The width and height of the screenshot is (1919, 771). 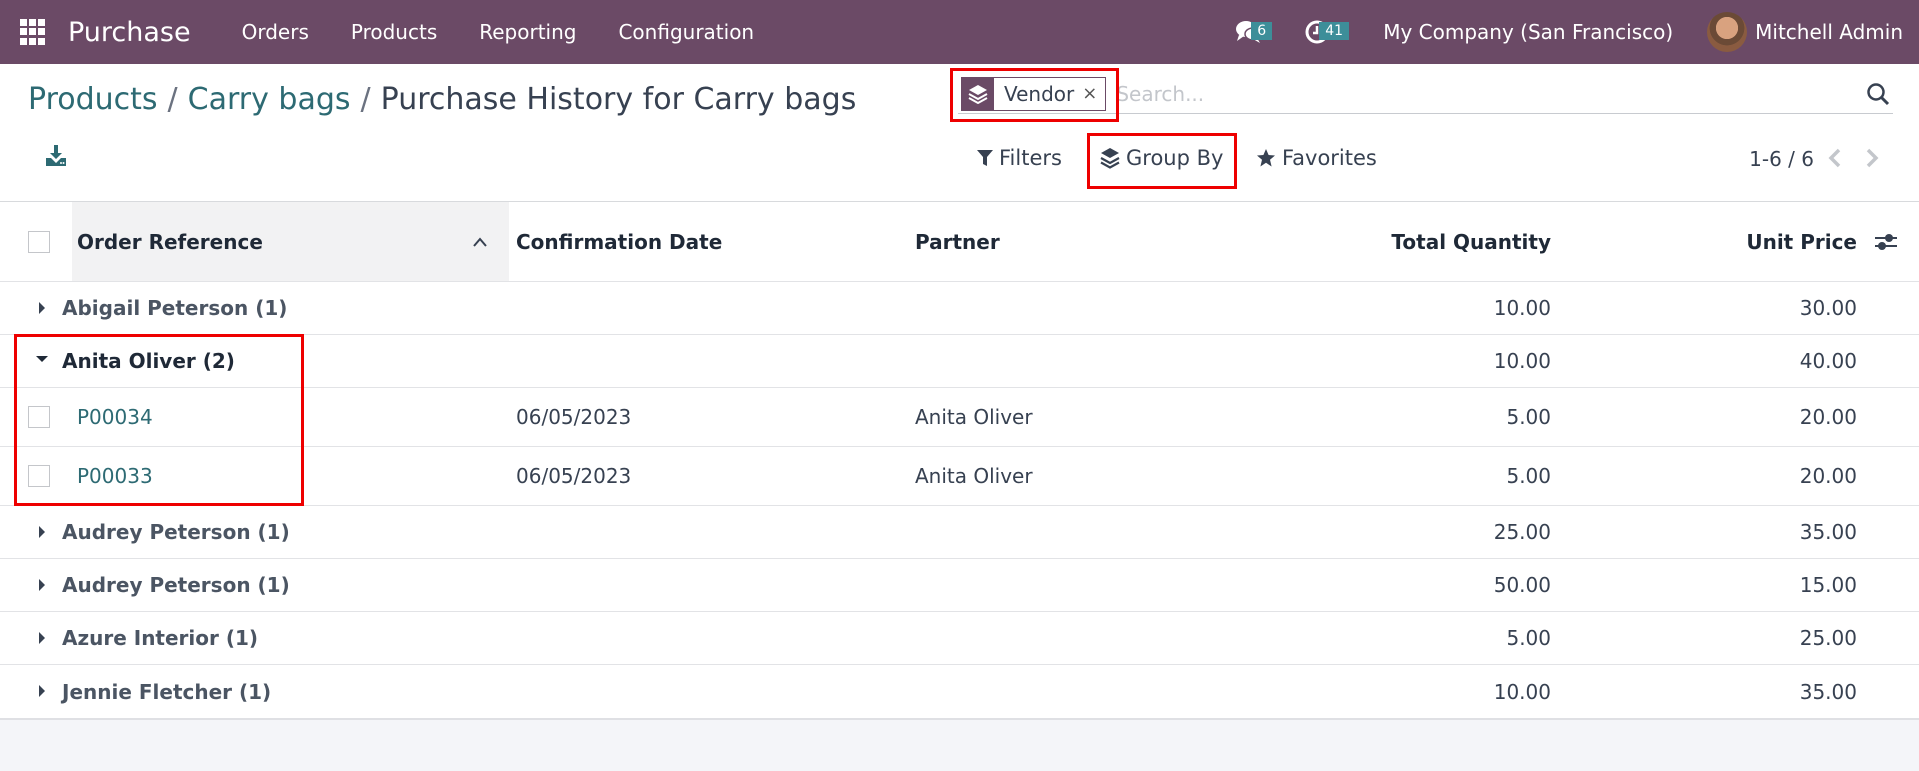 I want to click on messages-count-badge: 6, so click(x=1262, y=31).